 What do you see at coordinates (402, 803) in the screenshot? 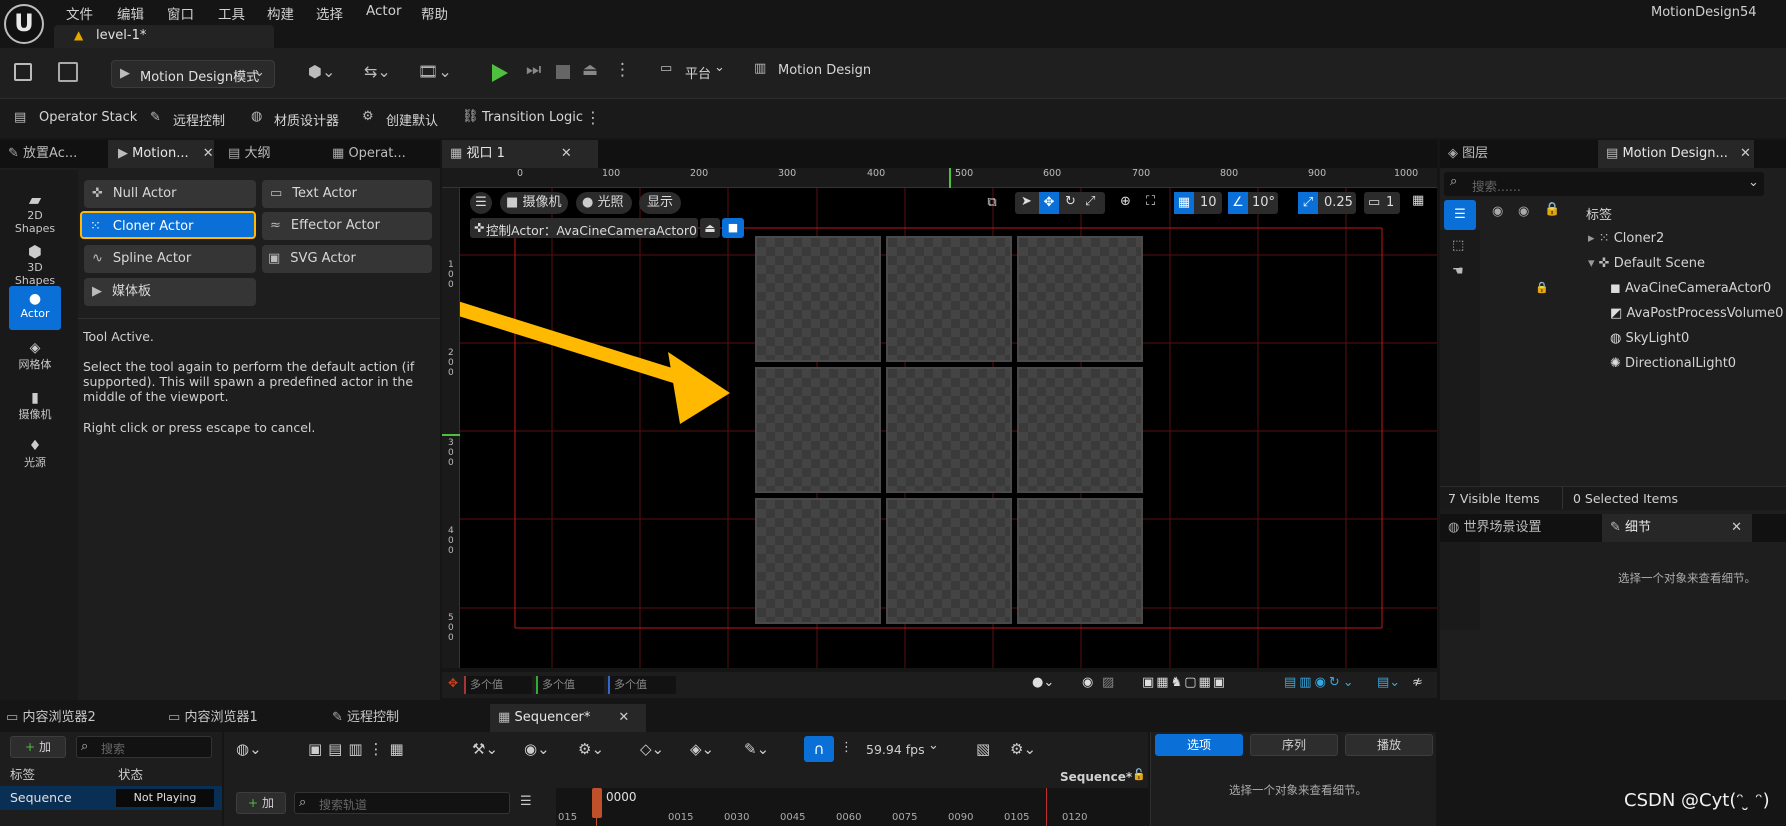
I see `track-search: ⌕ 搜索轨道` at bounding box center [402, 803].